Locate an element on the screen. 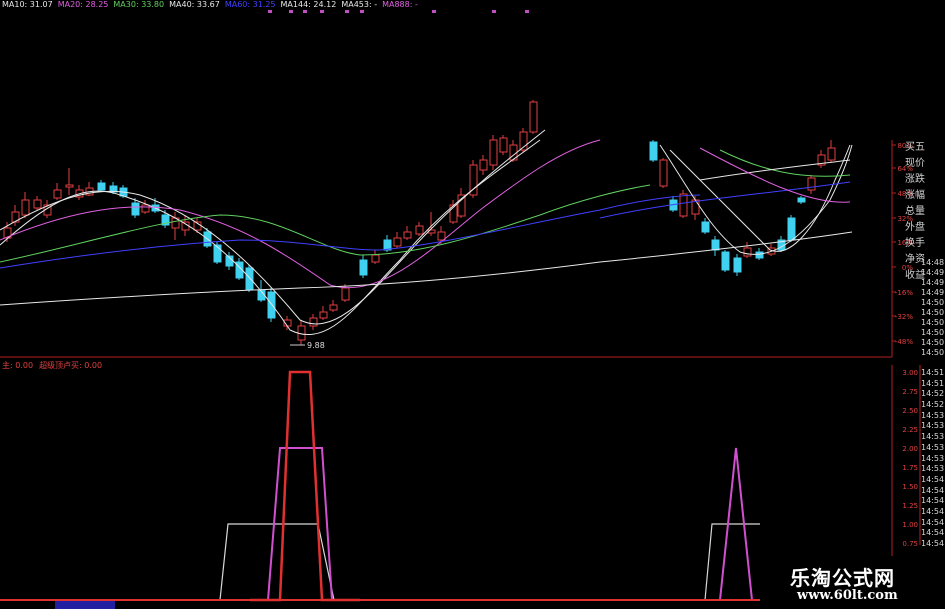  indicator-legend-item: 主: 0.00 is located at coordinates (18, 365).